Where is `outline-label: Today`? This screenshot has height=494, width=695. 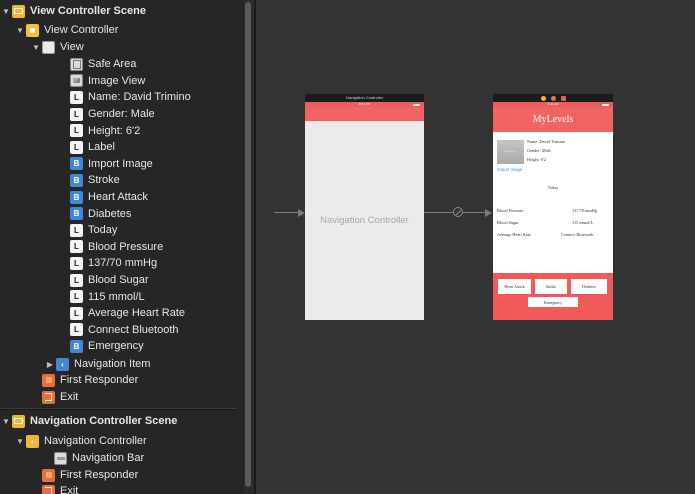
outline-label: Today is located at coordinates (103, 230).